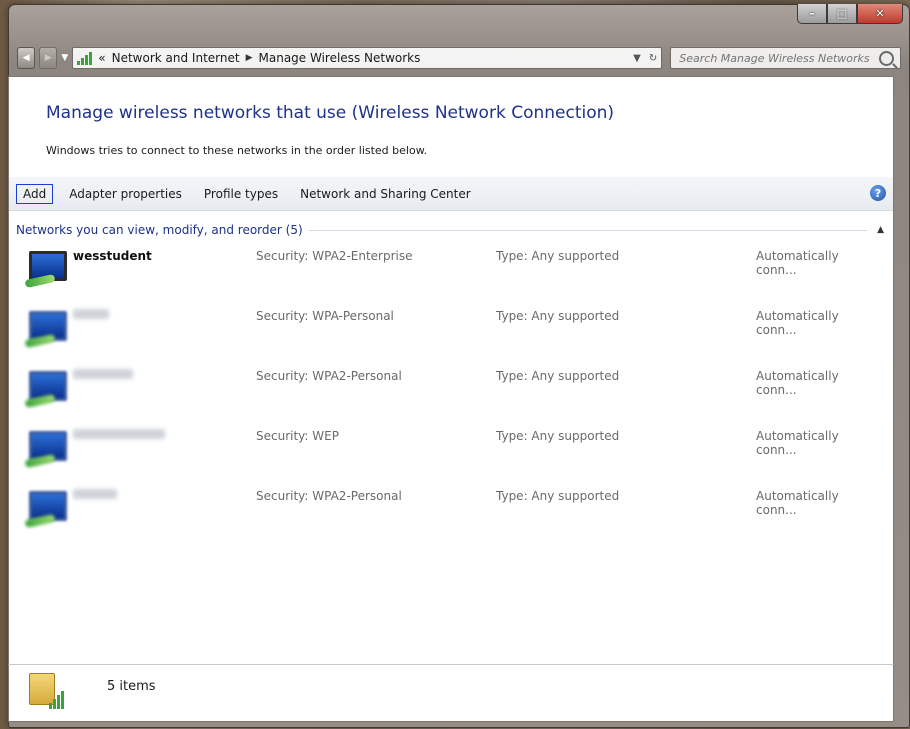  I want to click on close-button: ✕, so click(880, 14).